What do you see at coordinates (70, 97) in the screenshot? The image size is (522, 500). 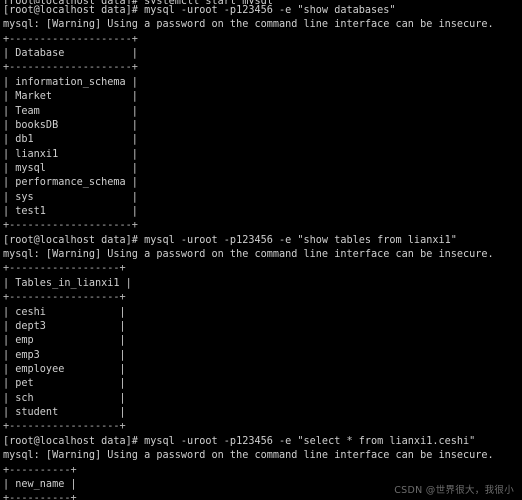 I see `terminal-line-row: | Market |` at bounding box center [70, 97].